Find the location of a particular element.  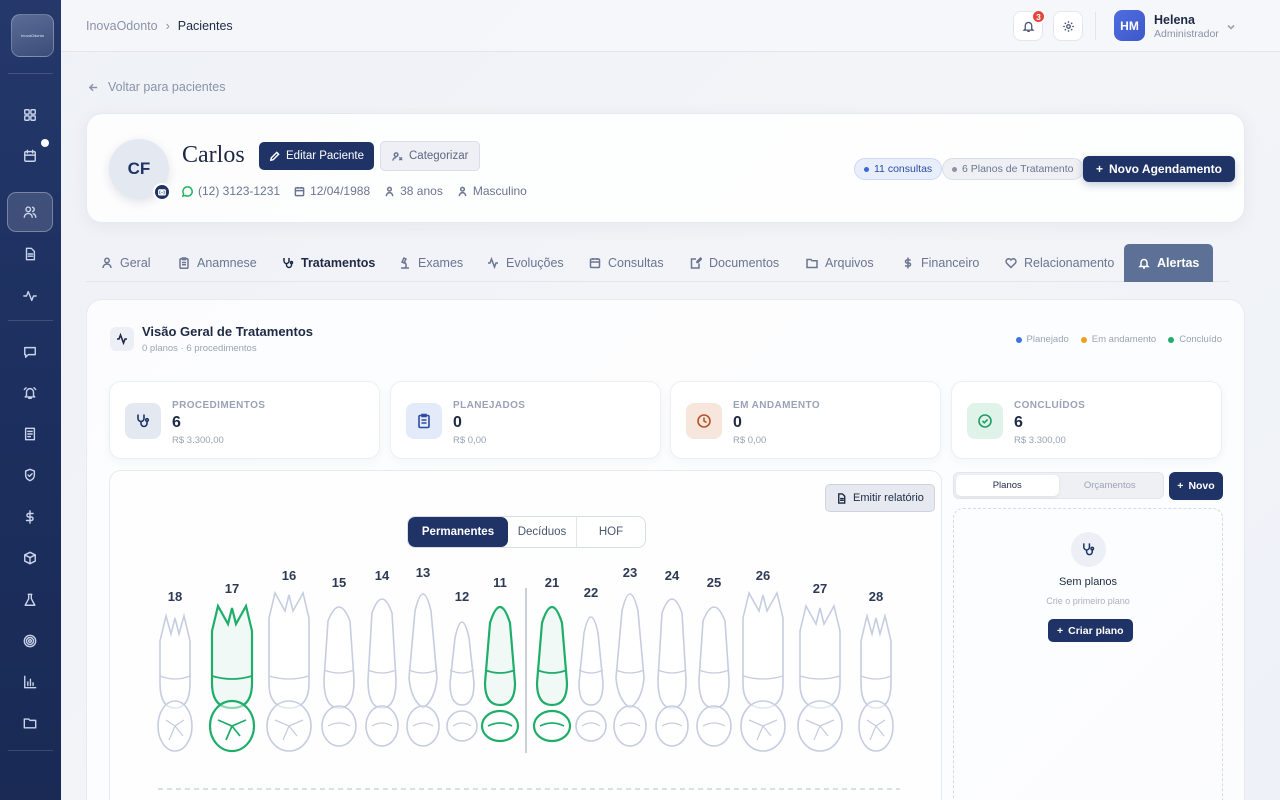

sidebar-item-lab is located at coordinates (30, 600).